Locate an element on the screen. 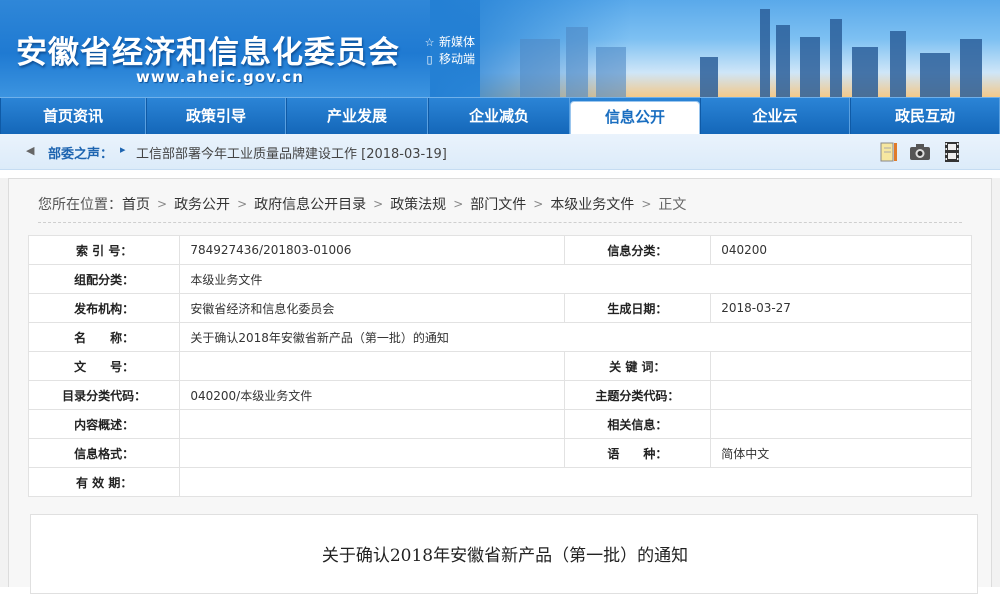 Image resolution: width=1000 pixels, height=594 pixels. table-row: 内容概述： 相关信息： is located at coordinates (499, 424).